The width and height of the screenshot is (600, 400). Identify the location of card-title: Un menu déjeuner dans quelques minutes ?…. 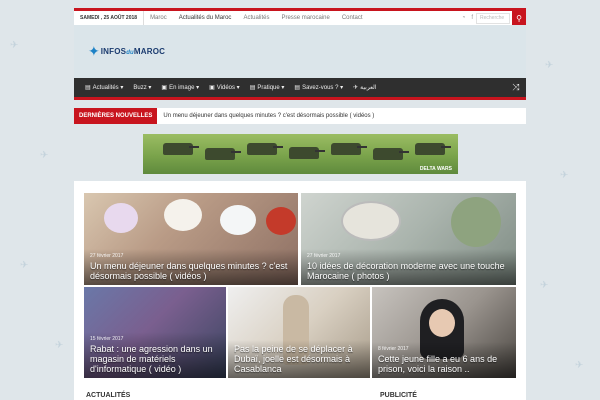
(189, 271).